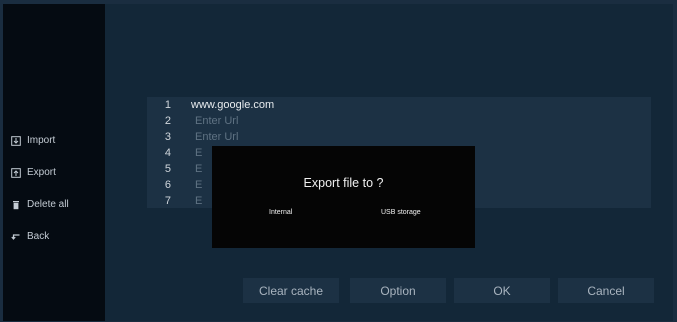 The height and width of the screenshot is (322, 677). I want to click on url-number: 5, so click(167, 169).